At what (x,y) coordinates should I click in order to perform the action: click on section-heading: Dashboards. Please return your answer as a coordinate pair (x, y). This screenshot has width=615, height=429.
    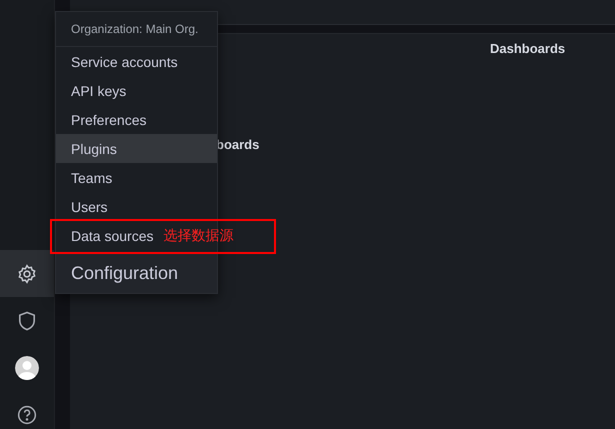
    Looking at the image, I should click on (528, 48).